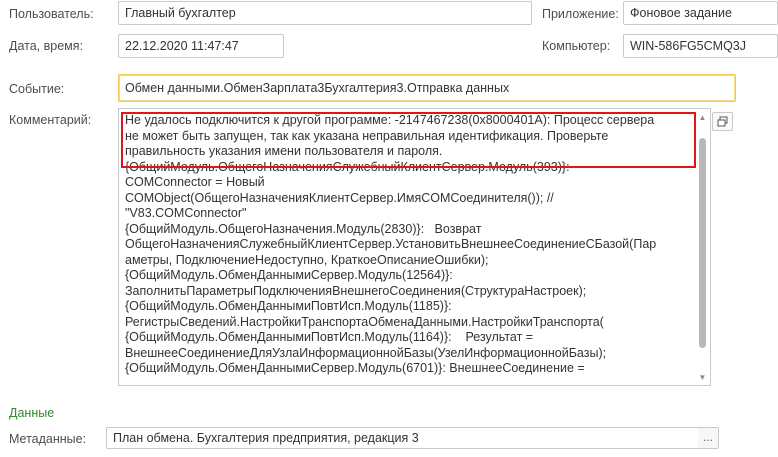 The image size is (778, 457). I want to click on datetime-label: Дата, время:, so click(46, 46).